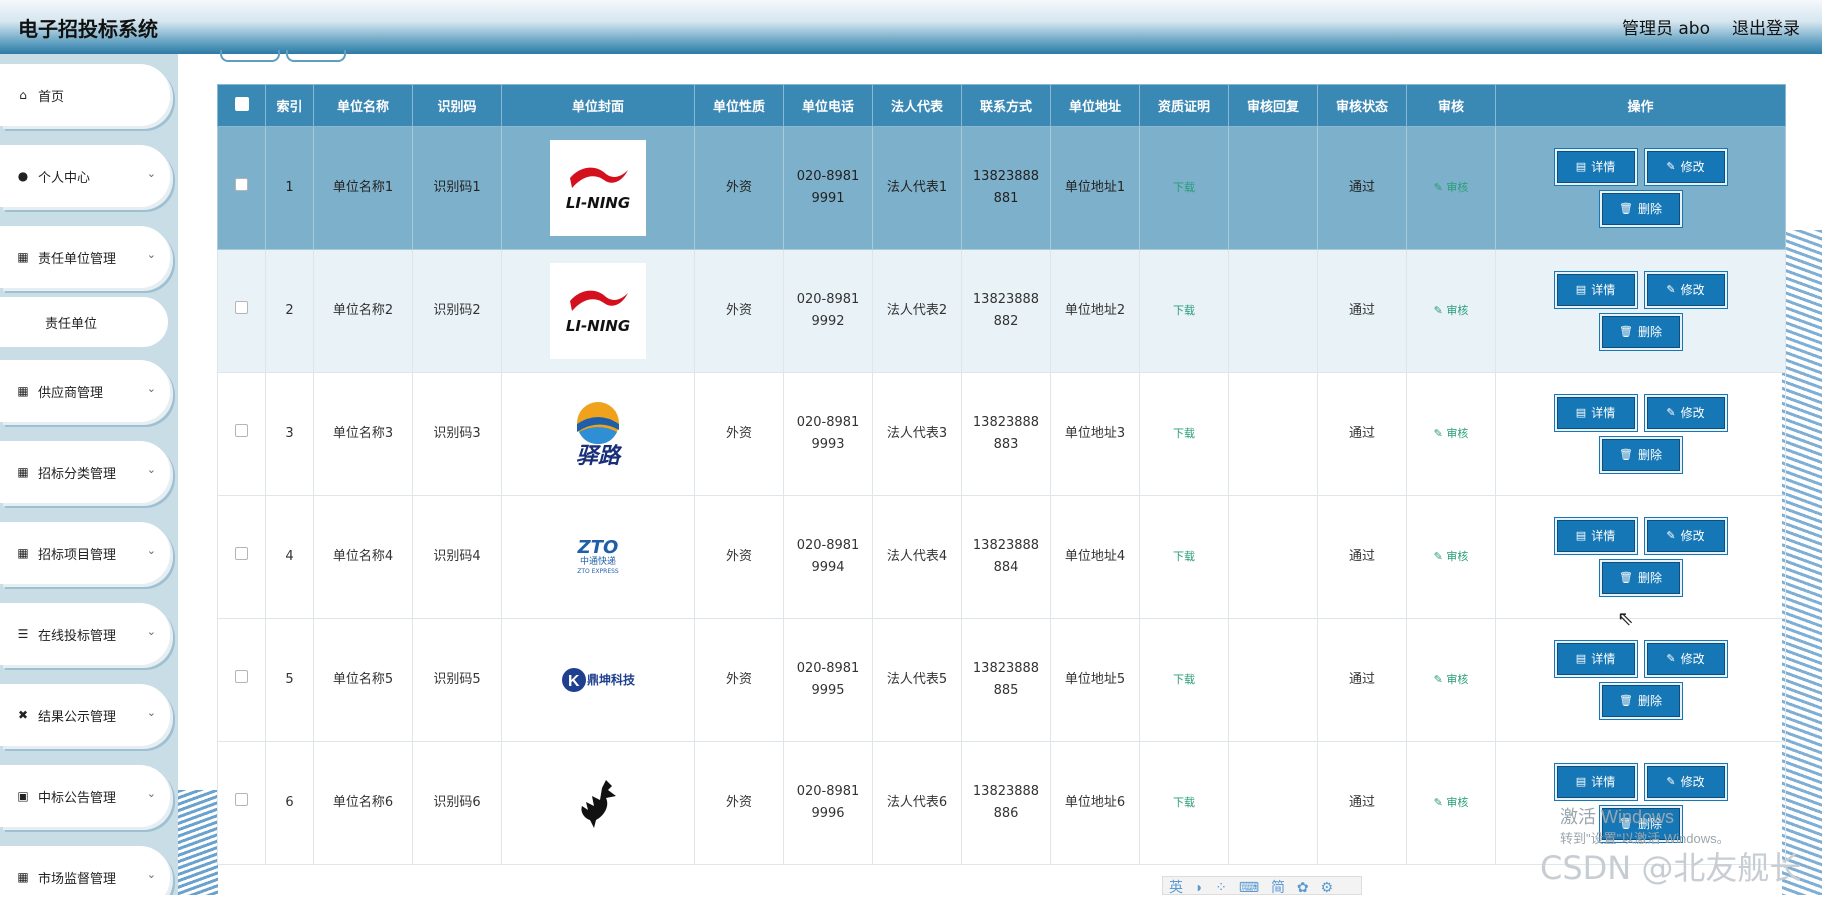 The image size is (1822, 897). What do you see at coordinates (363, 434) in the screenshot?
I see `unit-name-cell: 单位名称3` at bounding box center [363, 434].